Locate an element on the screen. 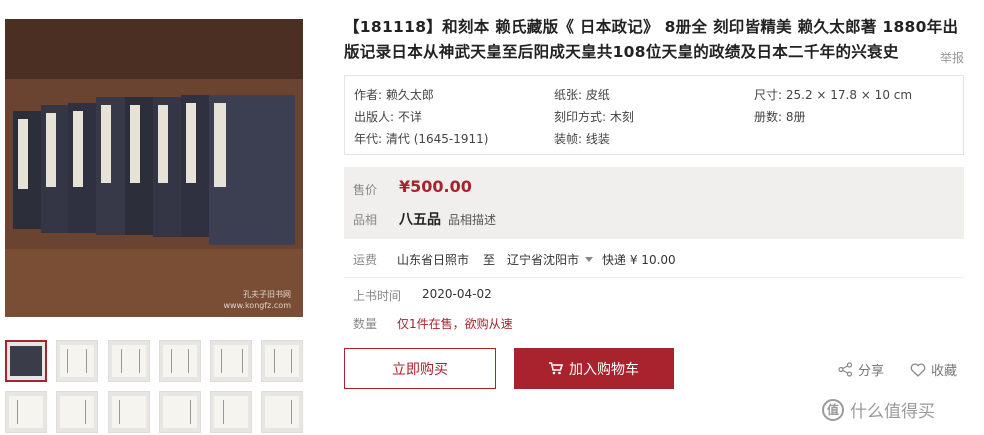  buy-now-button: 立即购买 is located at coordinates (420, 368).